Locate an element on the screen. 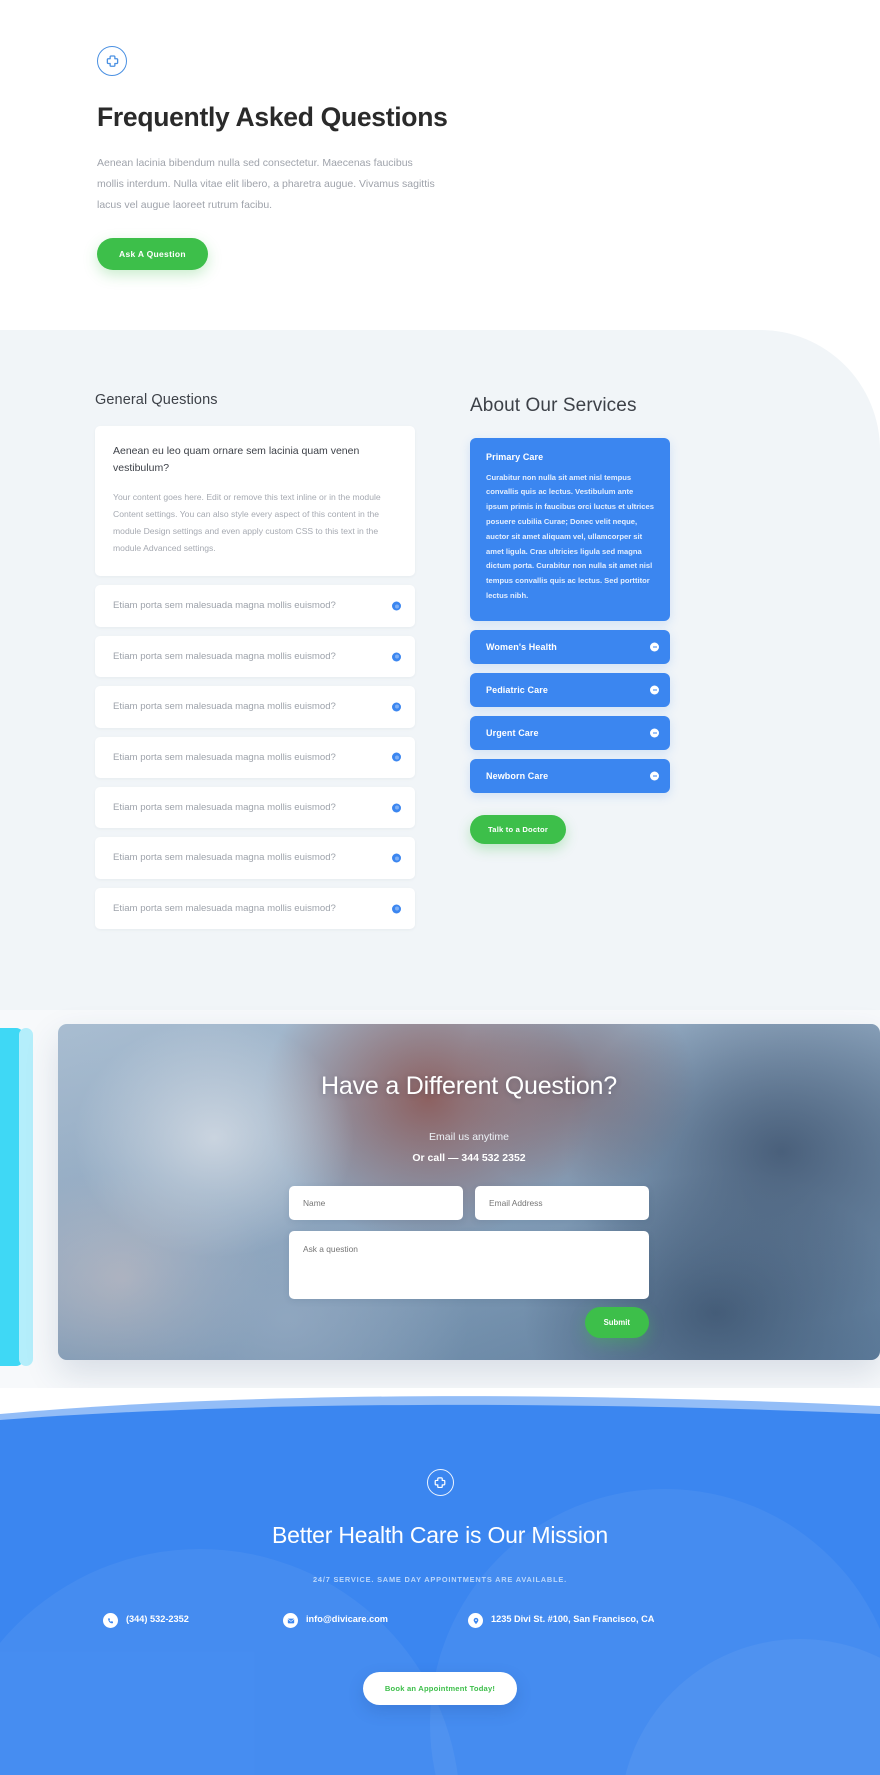 The image size is (880, 1775). question-textarea is located at coordinates (469, 1265).